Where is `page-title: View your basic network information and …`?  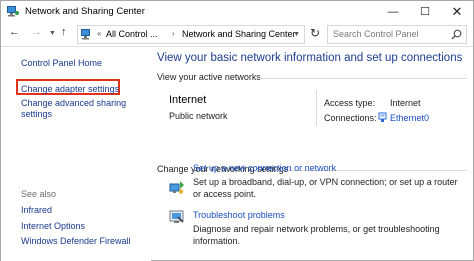
page-title: View your basic network information and … is located at coordinates (310, 58).